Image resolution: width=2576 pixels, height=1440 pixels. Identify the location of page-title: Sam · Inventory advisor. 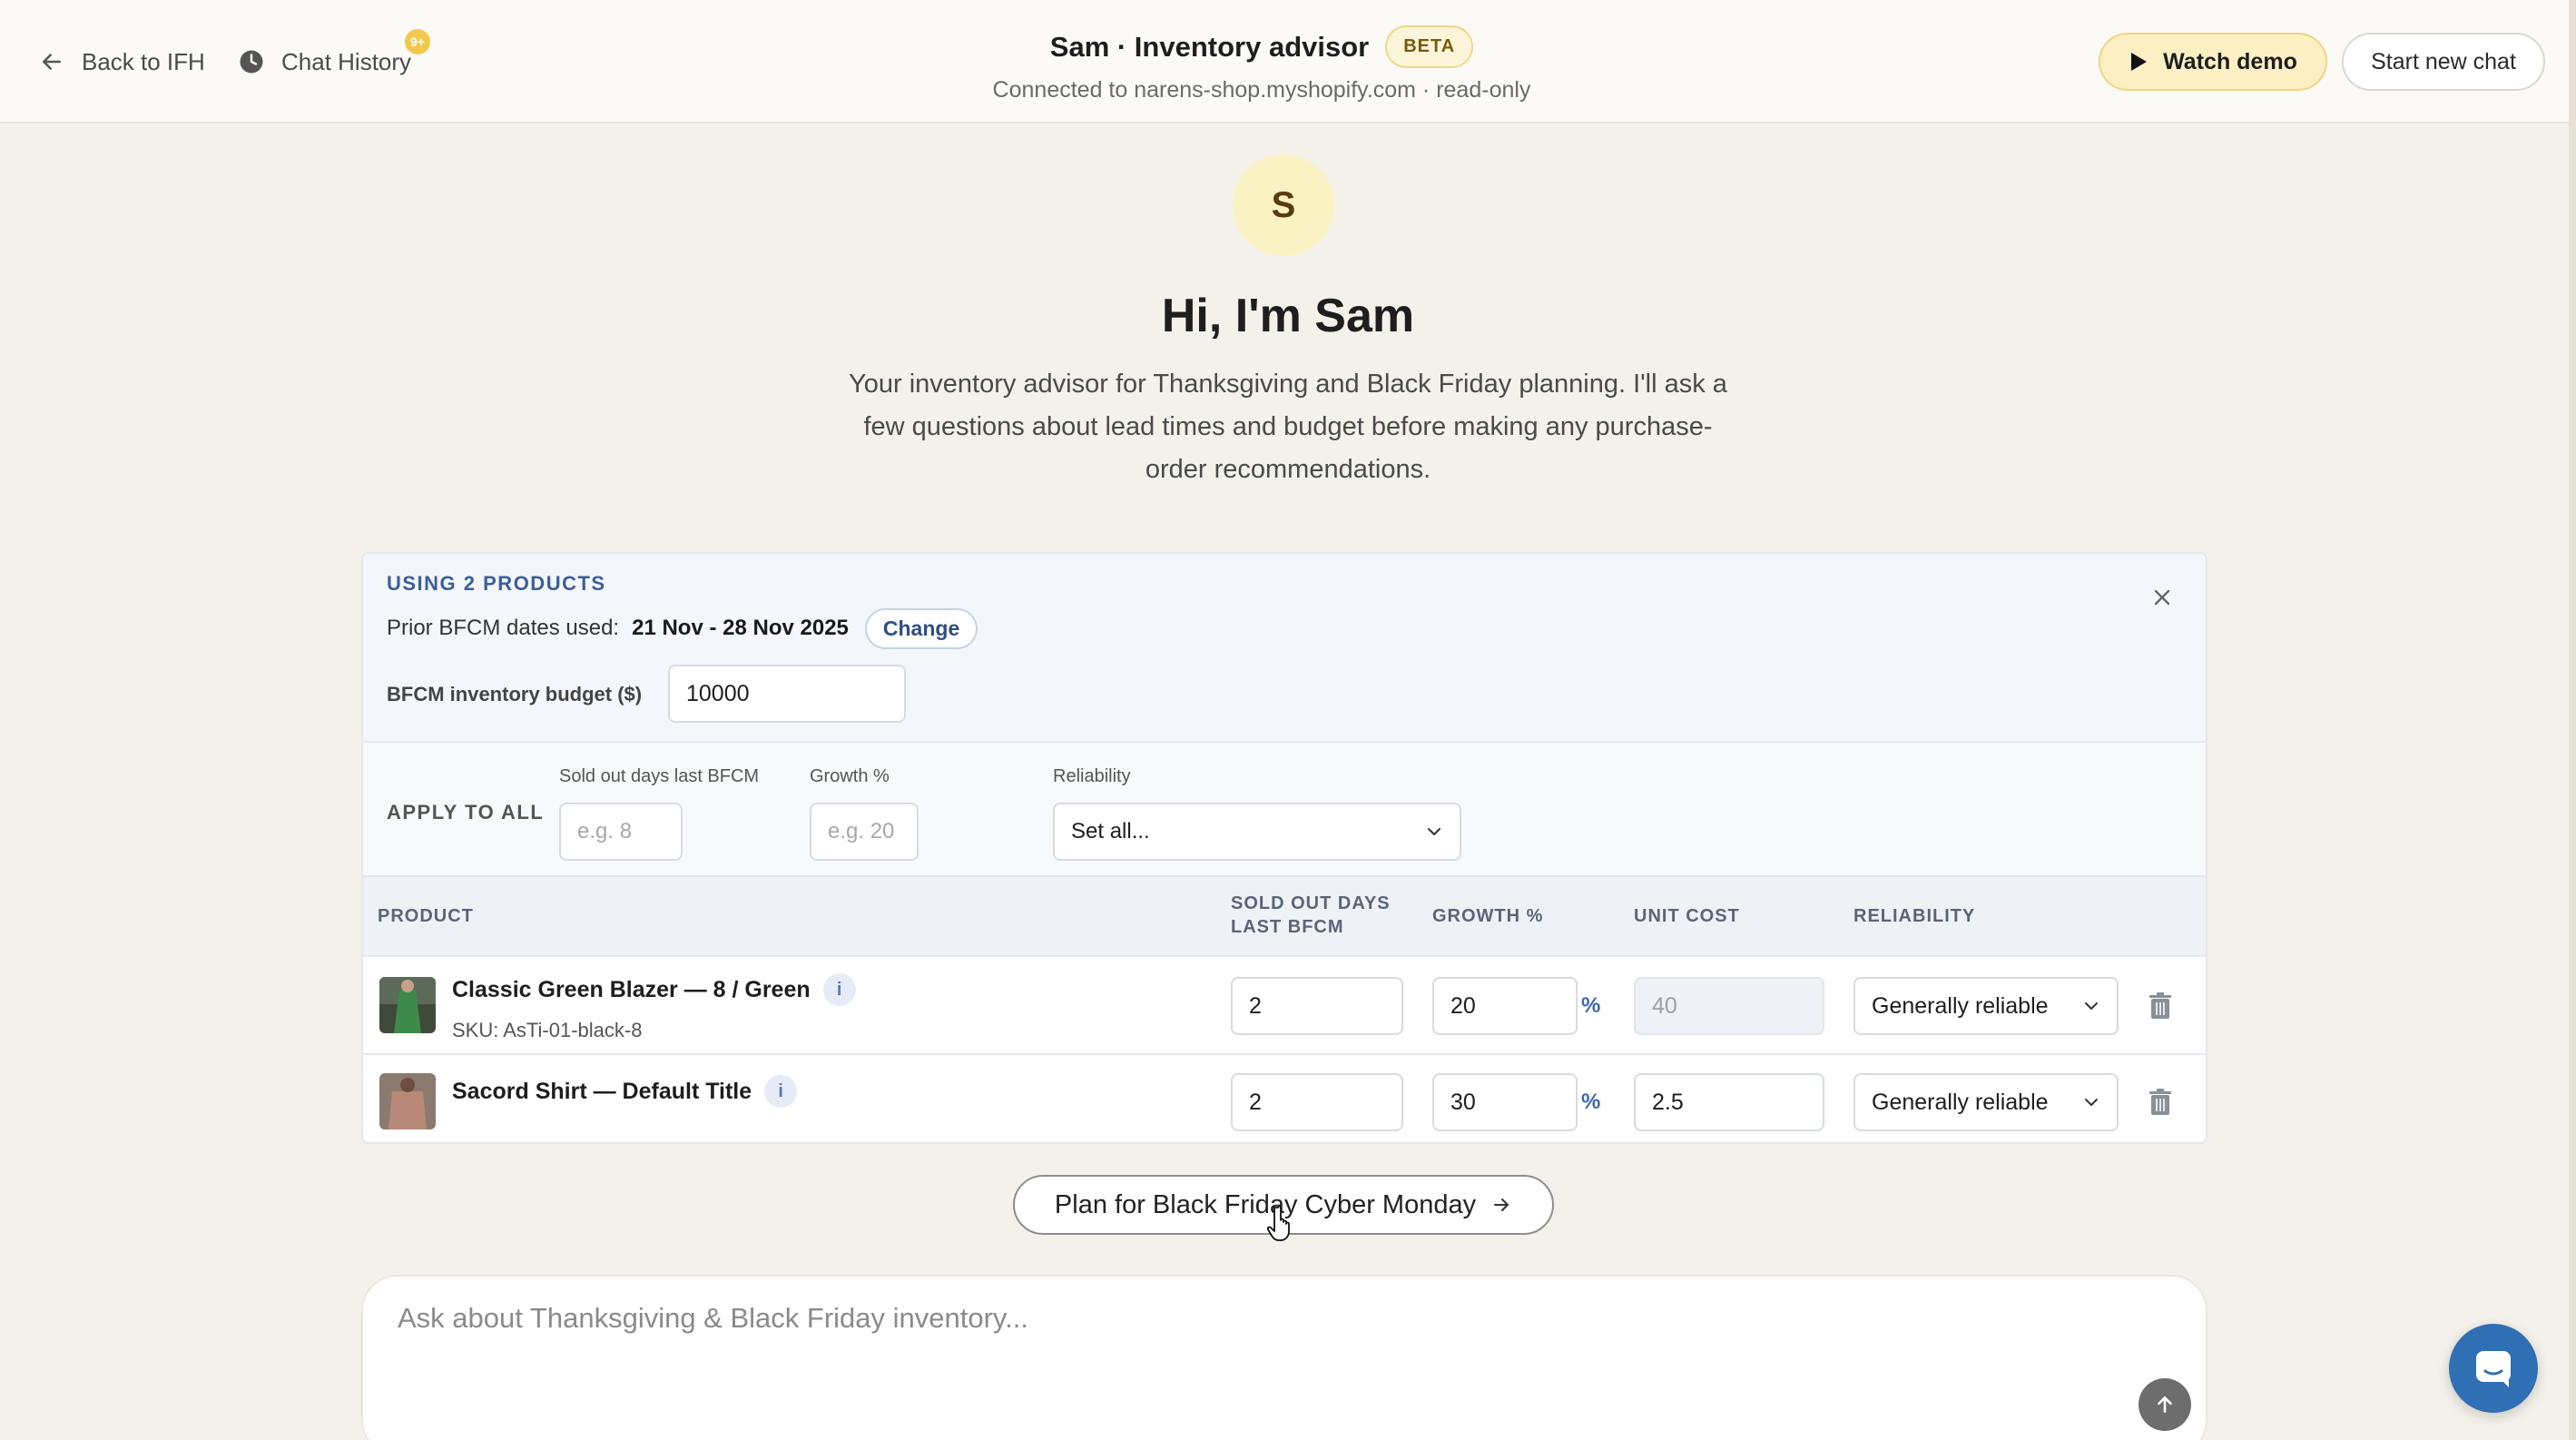
(1209, 46).